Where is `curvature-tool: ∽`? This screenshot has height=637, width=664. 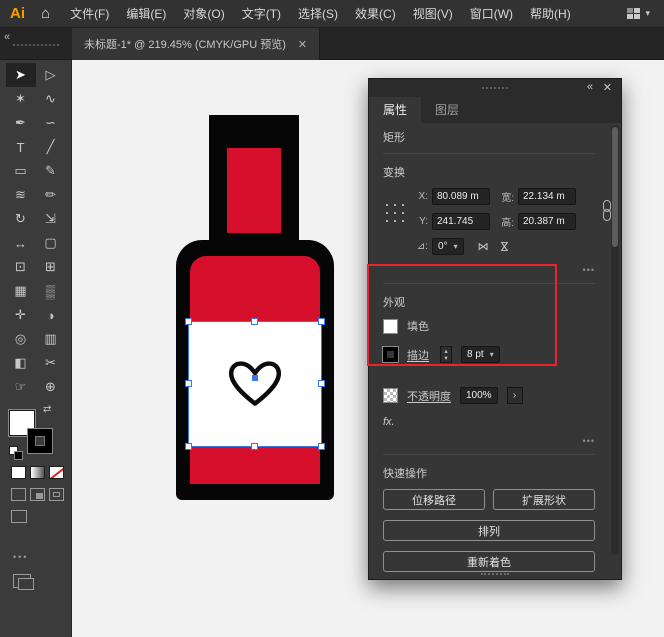 curvature-tool: ∽ is located at coordinates (51, 123).